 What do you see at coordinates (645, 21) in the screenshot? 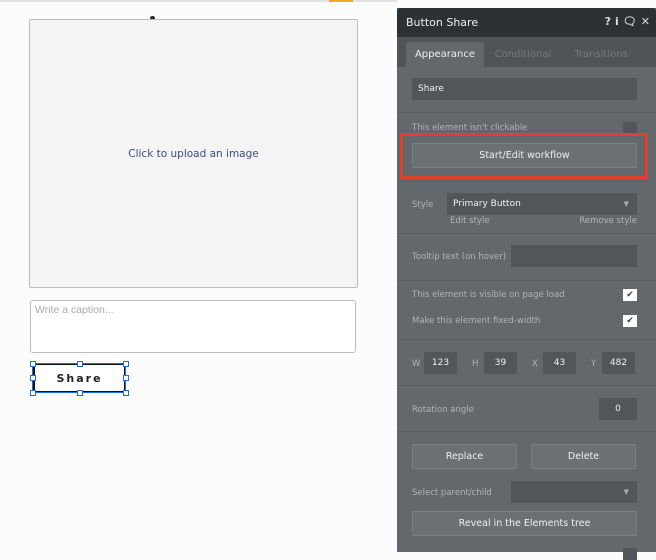
I see `close-icon: ✕` at bounding box center [645, 21].